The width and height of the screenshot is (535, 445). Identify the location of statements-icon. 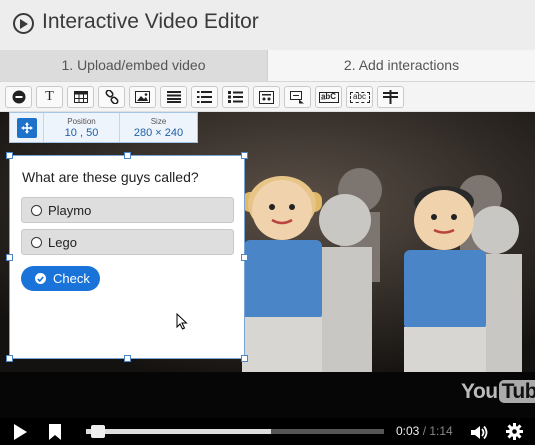
(174, 97).